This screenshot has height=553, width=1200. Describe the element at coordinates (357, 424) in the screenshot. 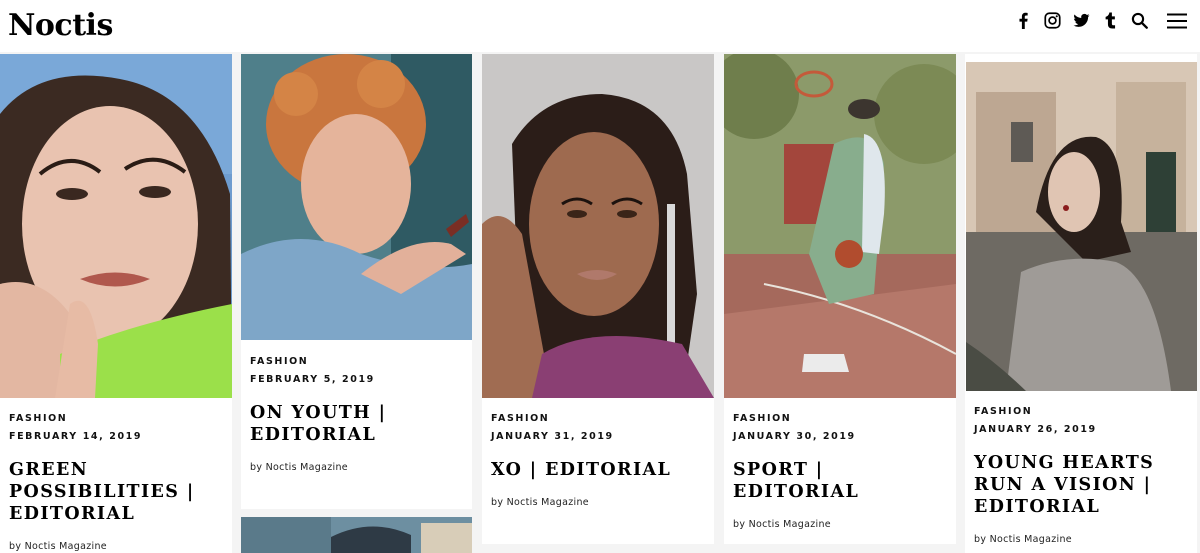

I see `post-title: ON YOUTH | EDITORIAL` at that location.